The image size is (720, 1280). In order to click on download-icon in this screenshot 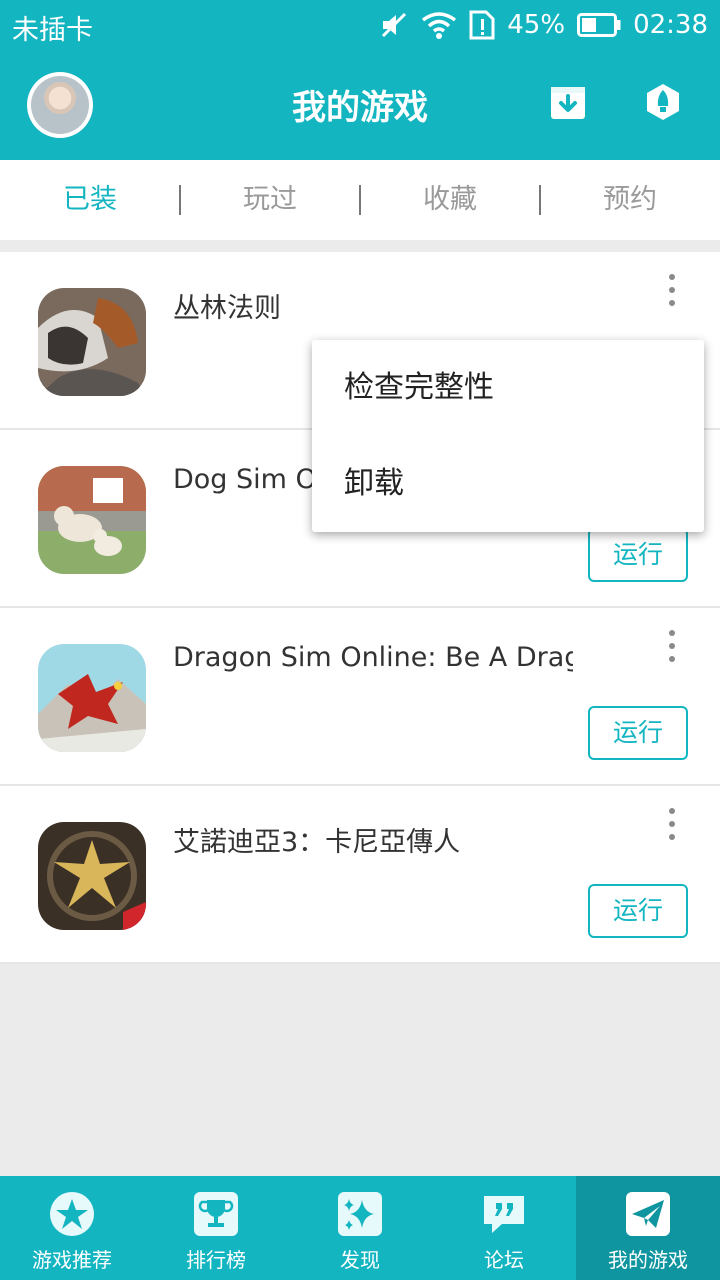, I will do `click(568, 104)`.